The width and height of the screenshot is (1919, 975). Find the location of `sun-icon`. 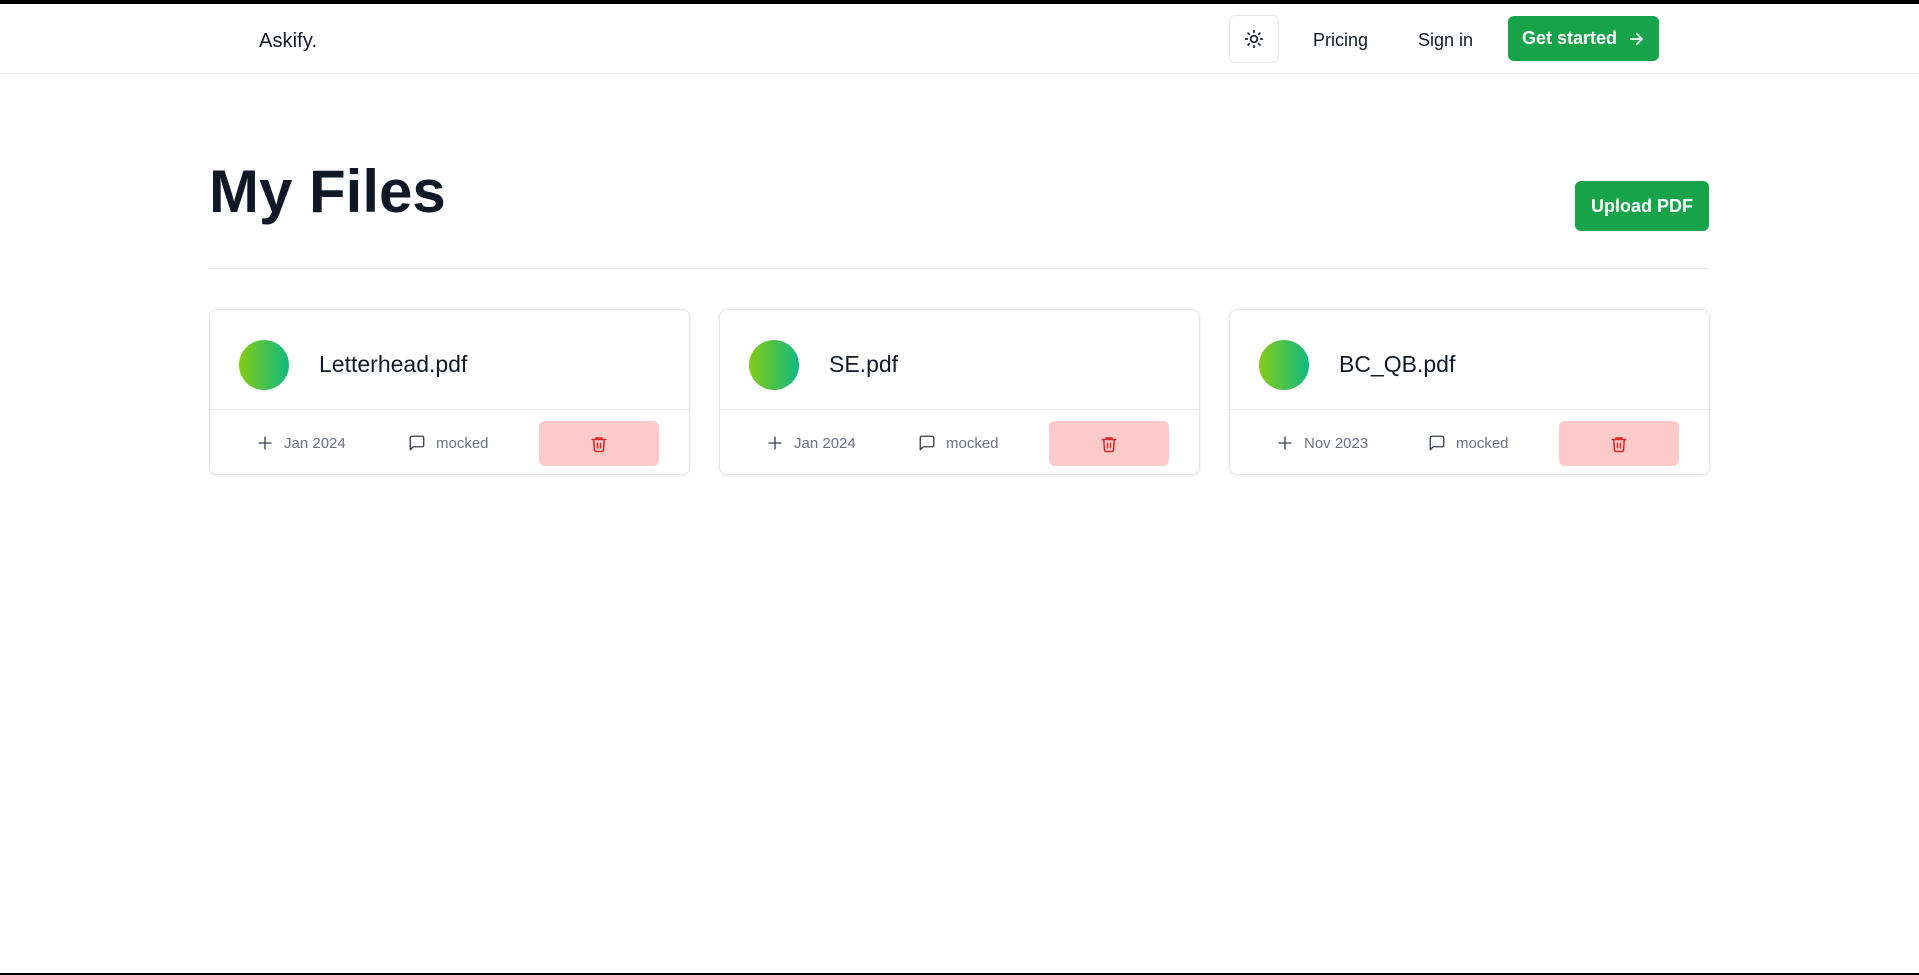

sun-icon is located at coordinates (1254, 39).